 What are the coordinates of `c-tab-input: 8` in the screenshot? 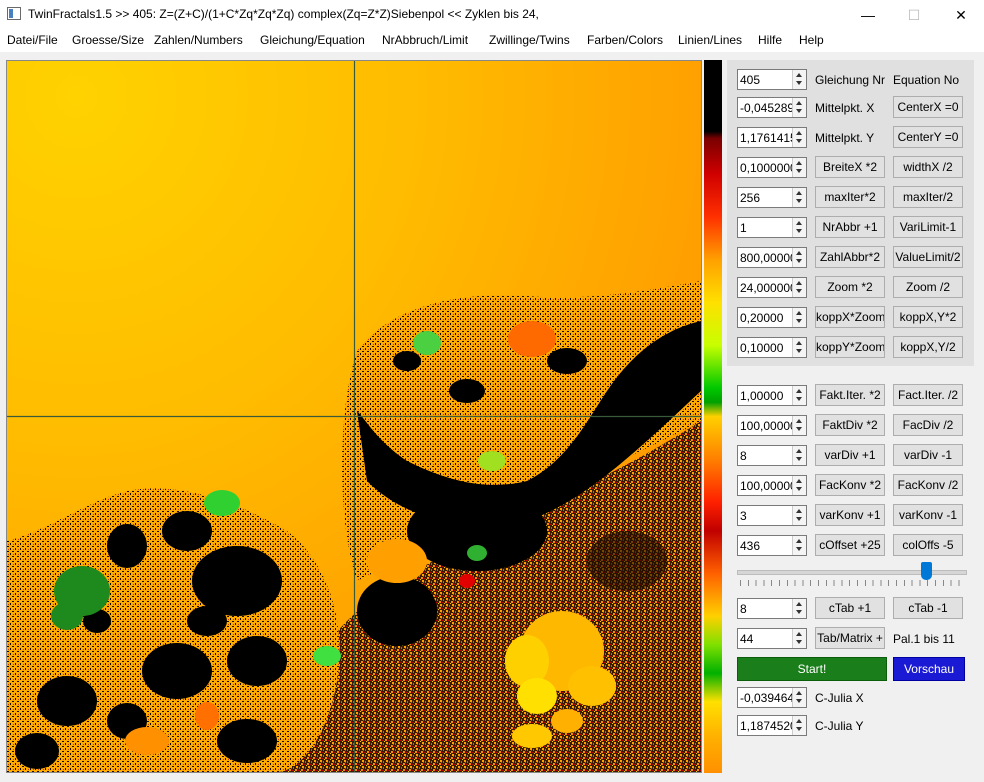 It's located at (772, 608).